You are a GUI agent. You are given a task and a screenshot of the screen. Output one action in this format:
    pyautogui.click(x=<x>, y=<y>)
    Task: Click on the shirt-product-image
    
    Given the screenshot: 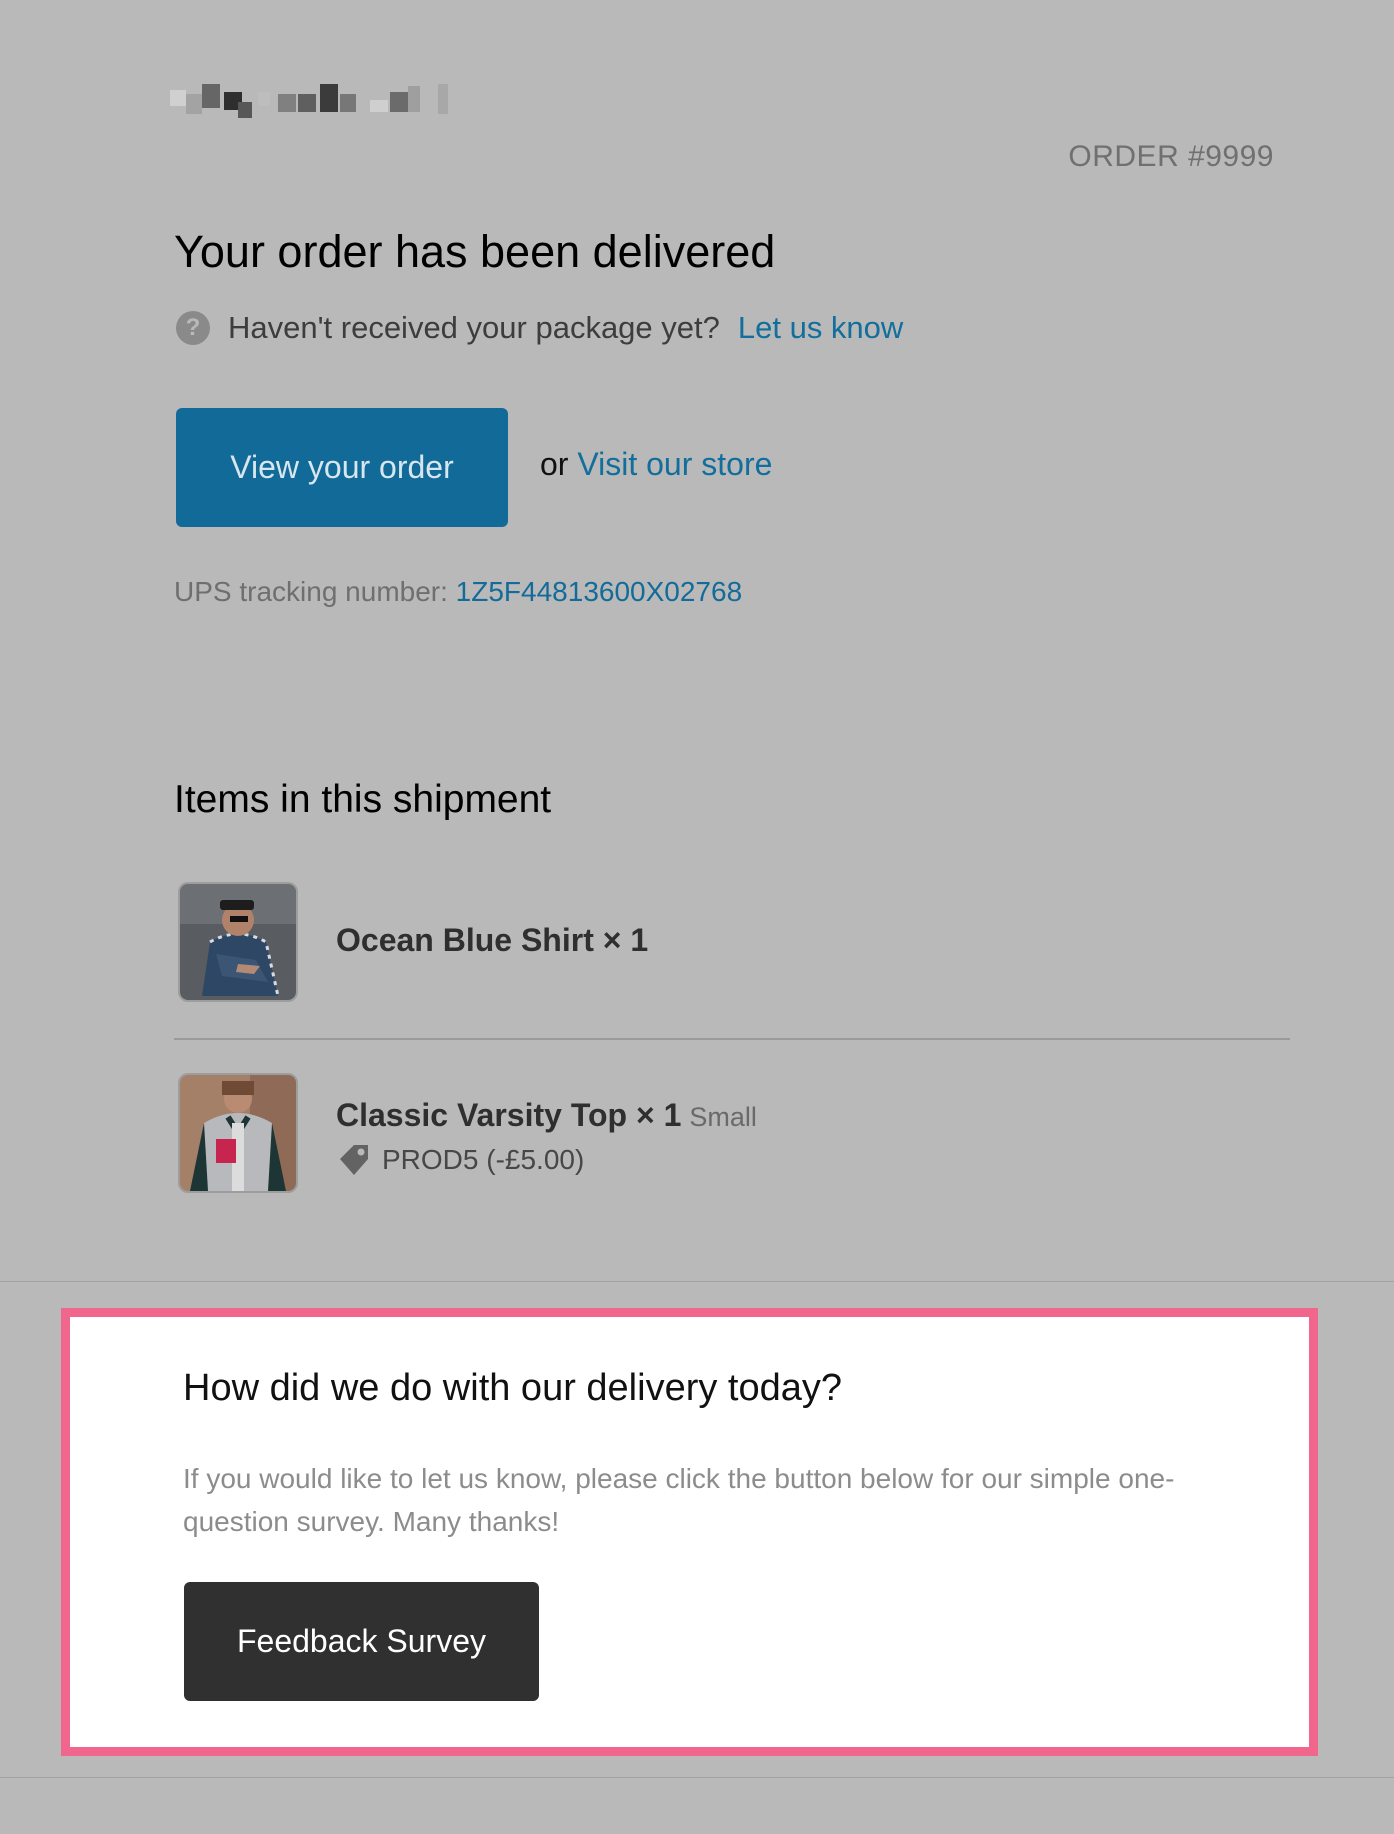 What is the action you would take?
    pyautogui.click(x=238, y=942)
    